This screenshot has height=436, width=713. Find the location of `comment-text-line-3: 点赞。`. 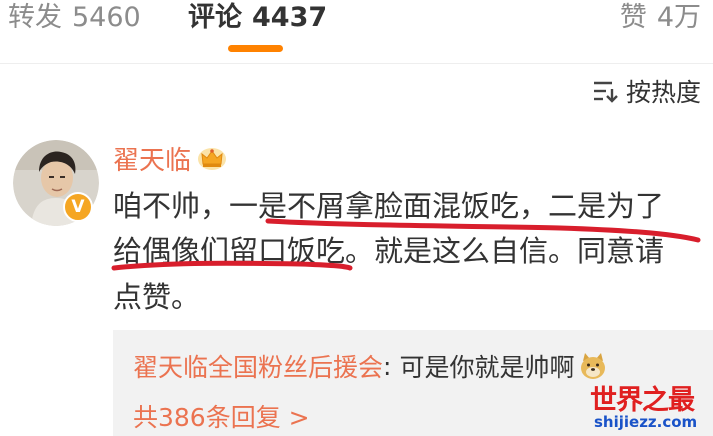

comment-text-line-3: 点赞。 is located at coordinates (157, 297).